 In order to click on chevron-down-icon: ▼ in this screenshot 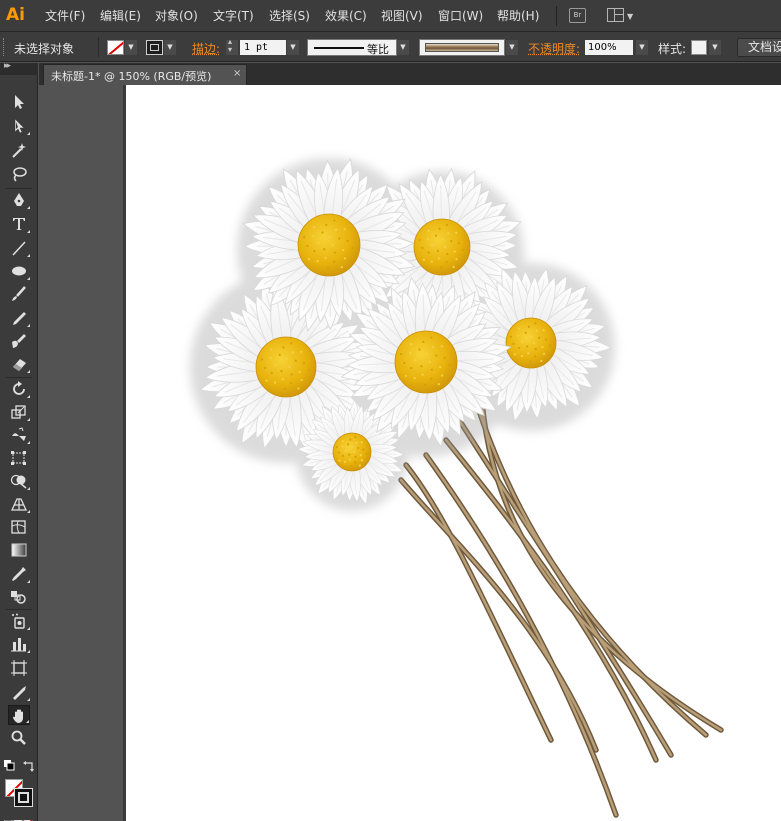, I will do `click(630, 16)`.